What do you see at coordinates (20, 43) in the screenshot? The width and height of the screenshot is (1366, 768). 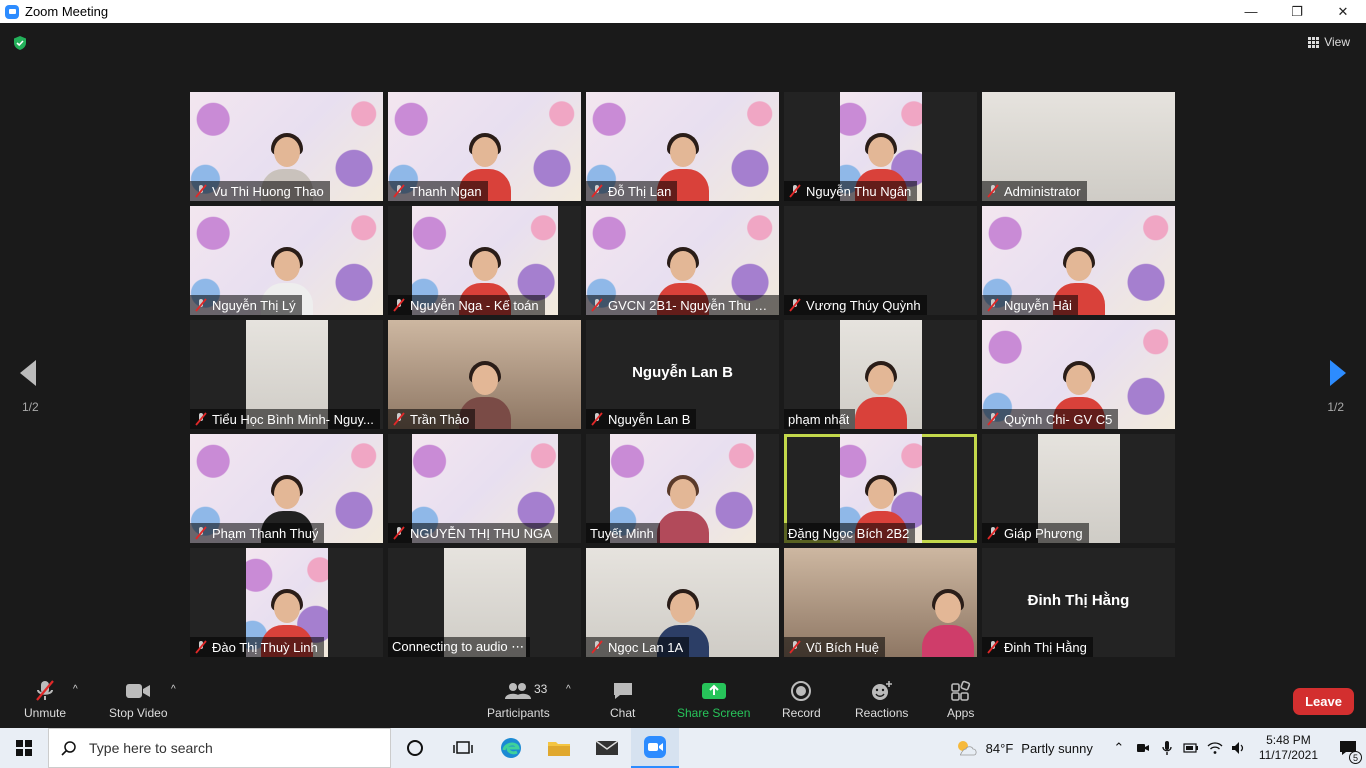 I see `shield-icon` at bounding box center [20, 43].